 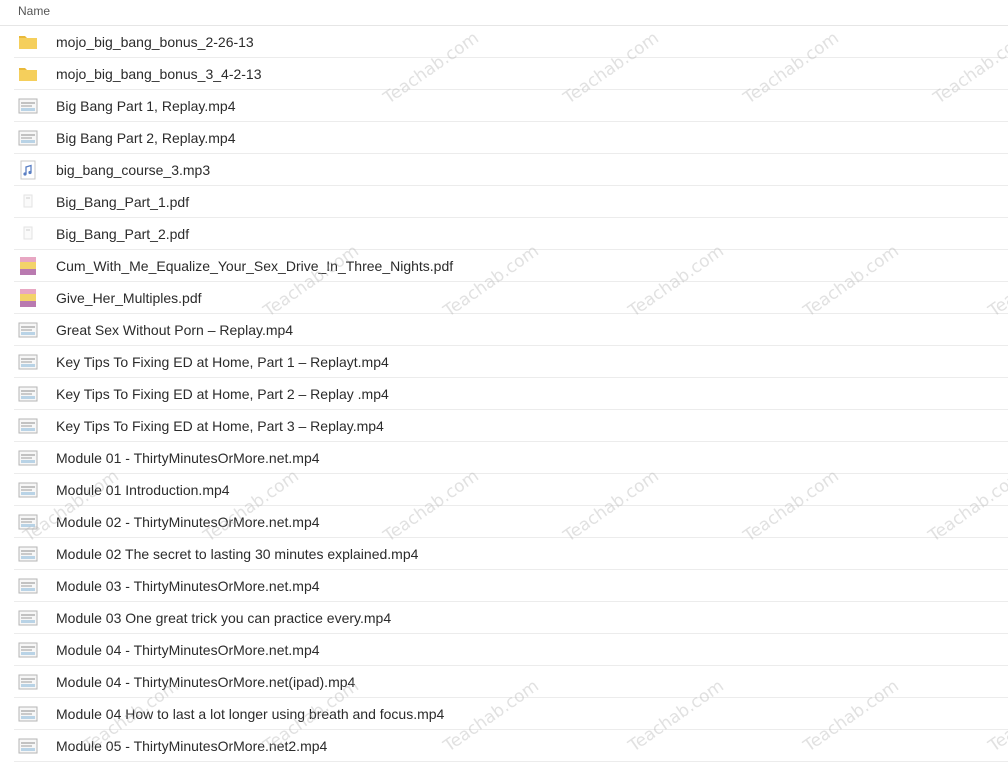 What do you see at coordinates (511, 586) in the screenshot?
I see `file-row: Module 03 - ThirtyMinutesOrMore.net.mp4` at bounding box center [511, 586].